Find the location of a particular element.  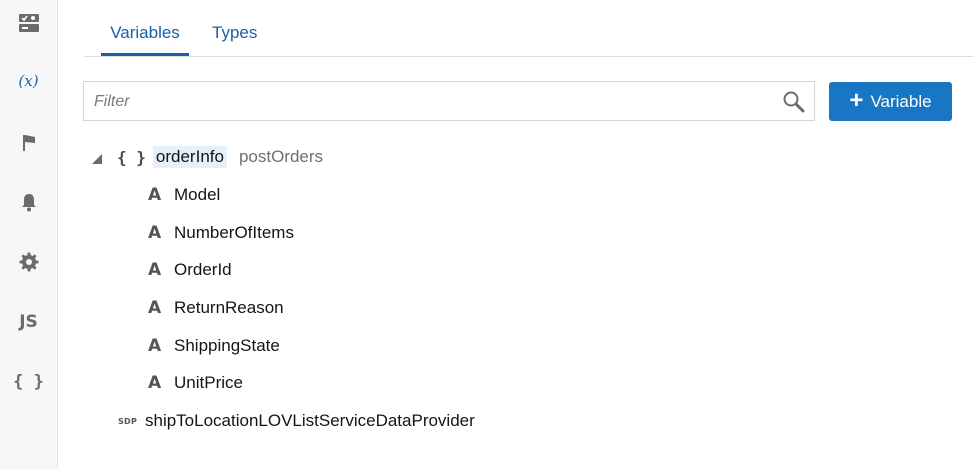

overview-icon is located at coordinates (28, 23).